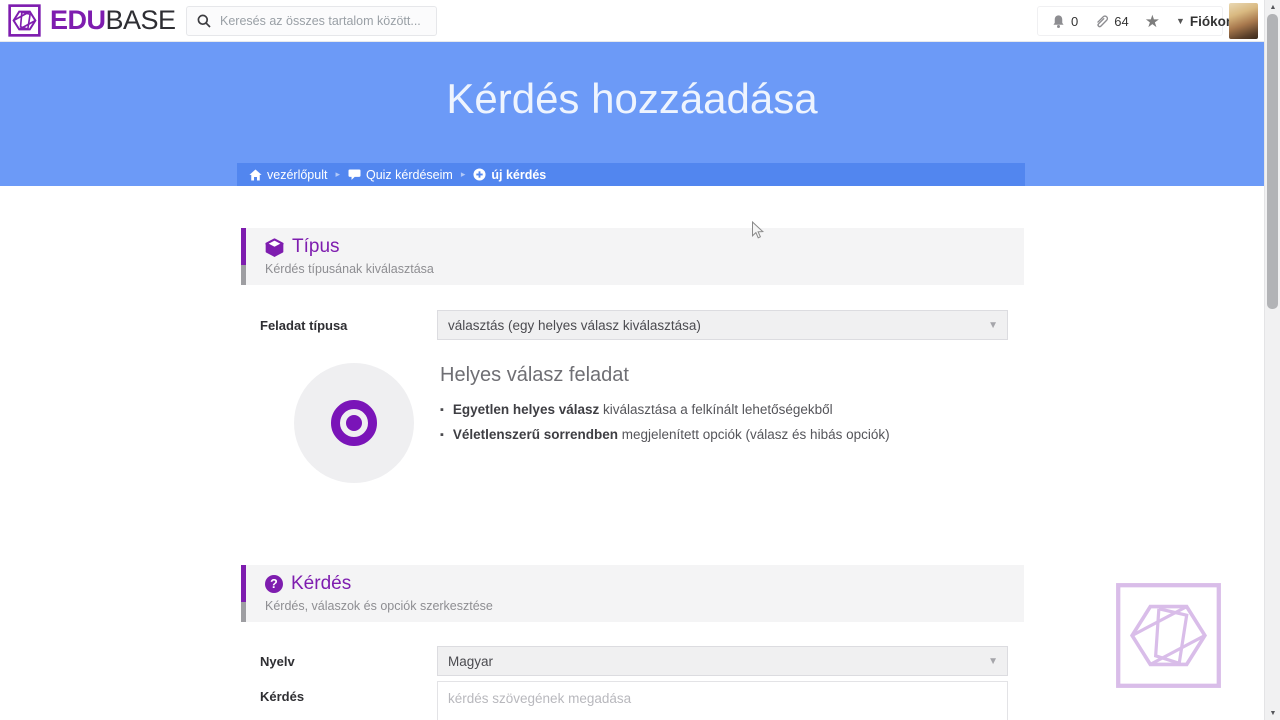 This screenshot has height=720, width=1280. What do you see at coordinates (277, 661) in the screenshot?
I see `language-label: Nyelv` at bounding box center [277, 661].